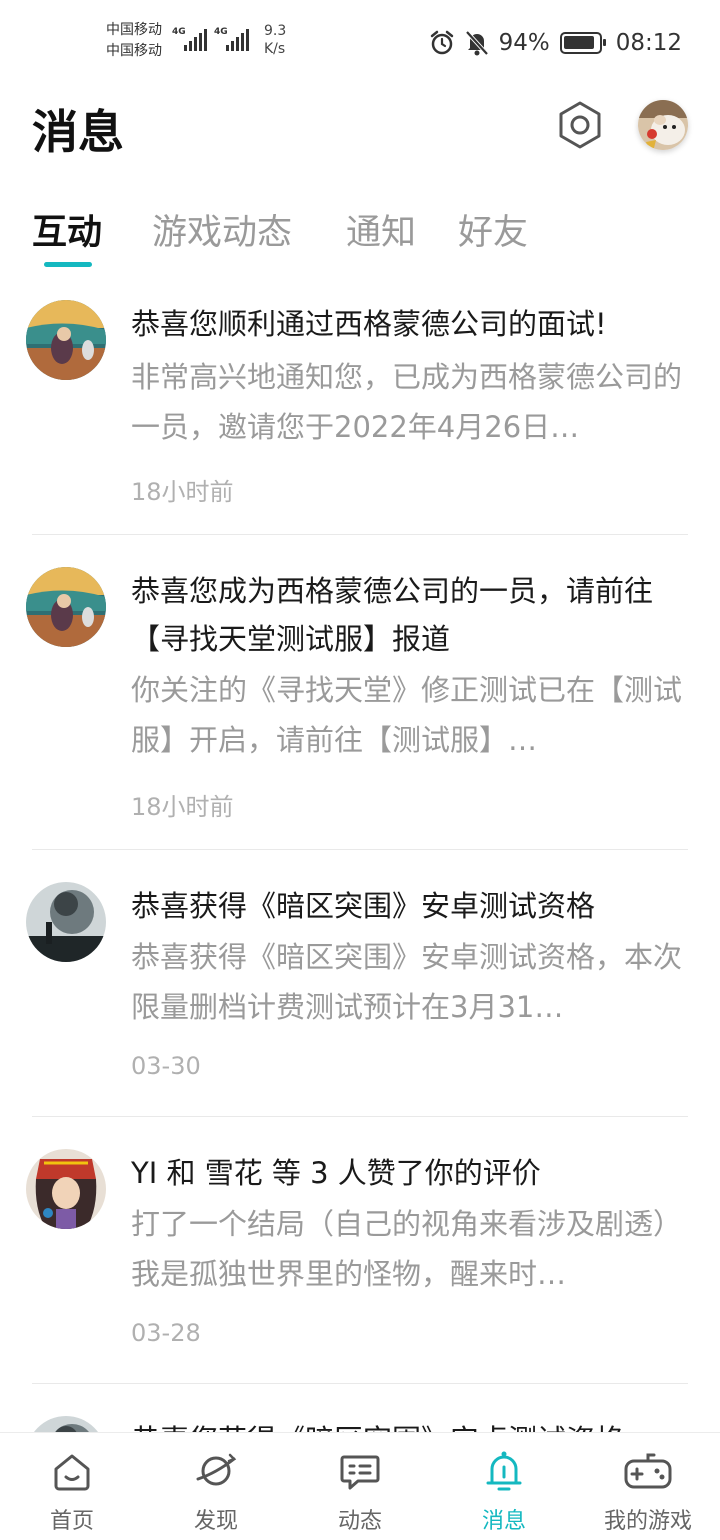  Describe the element at coordinates (72, 1472) in the screenshot. I see `home-icon` at that location.